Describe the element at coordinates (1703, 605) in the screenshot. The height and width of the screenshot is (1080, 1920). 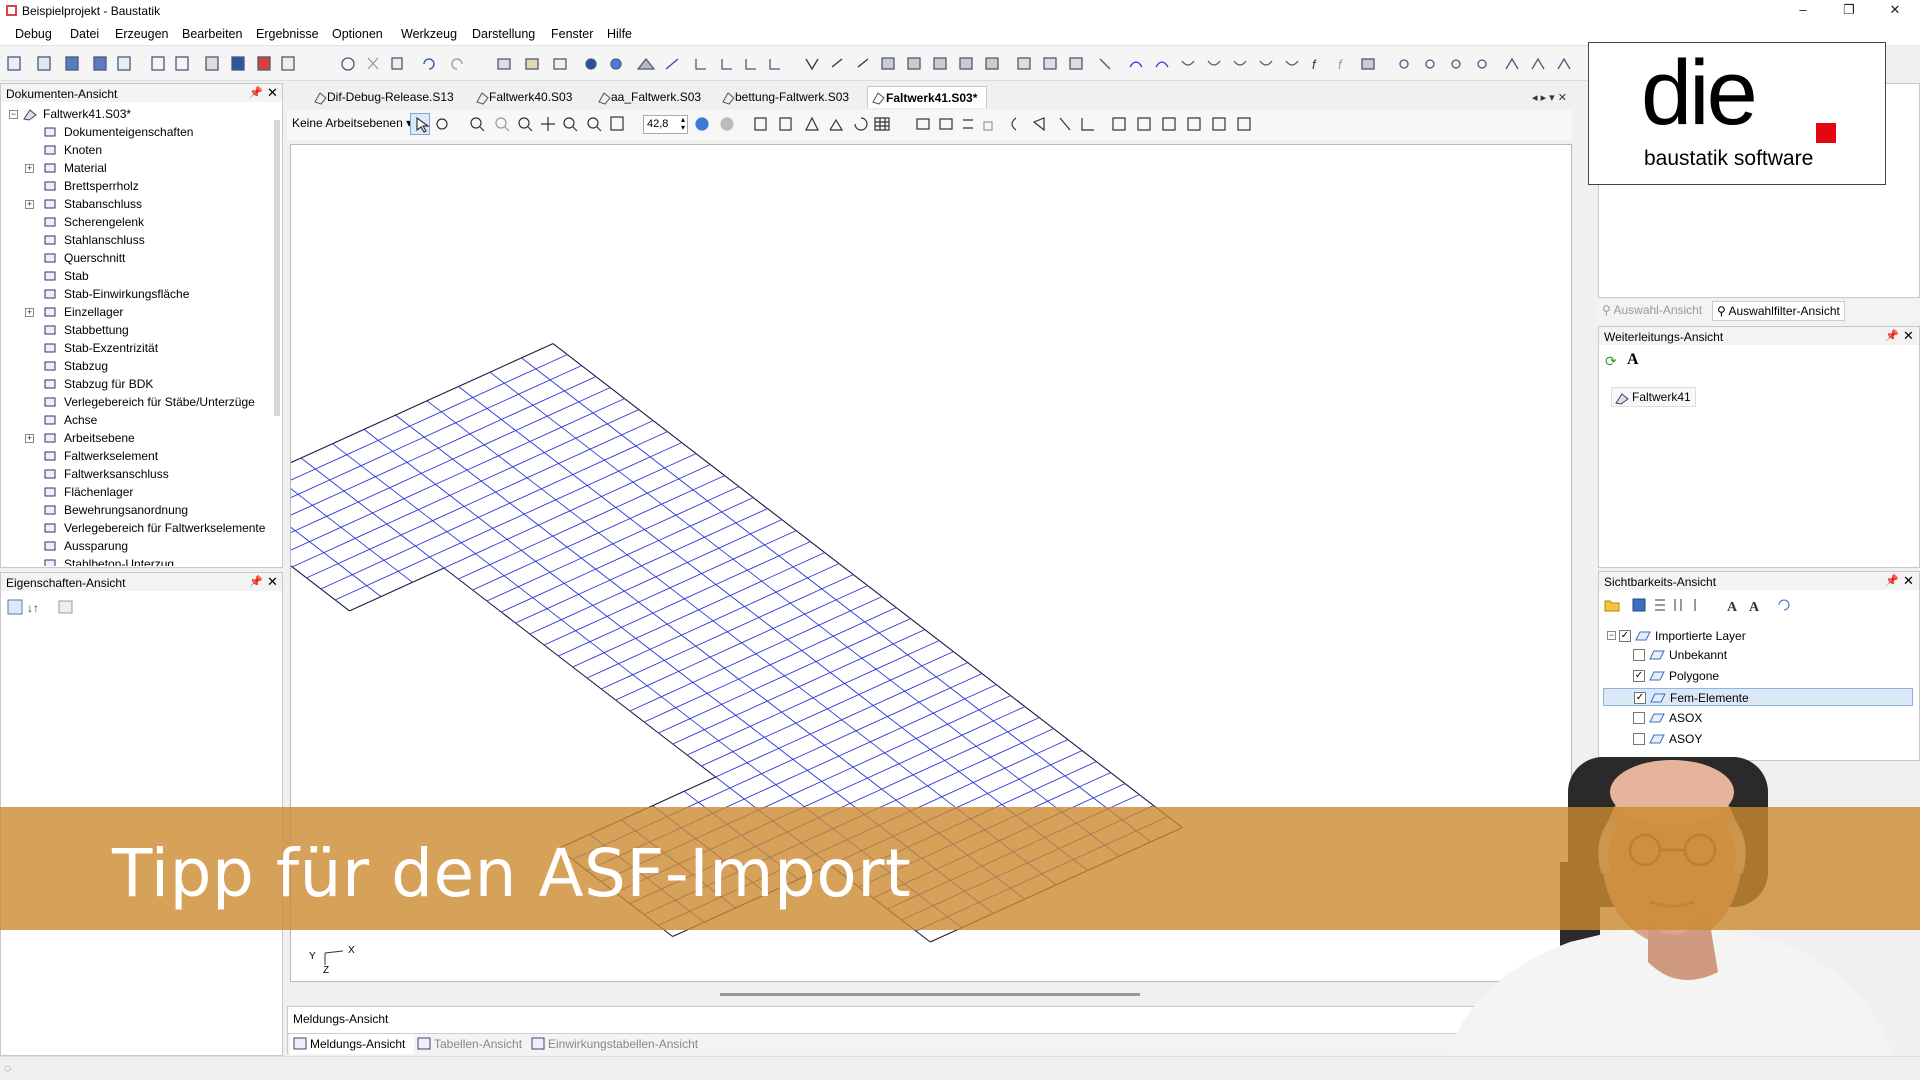
I see `visibility-toolbar: A A` at that location.